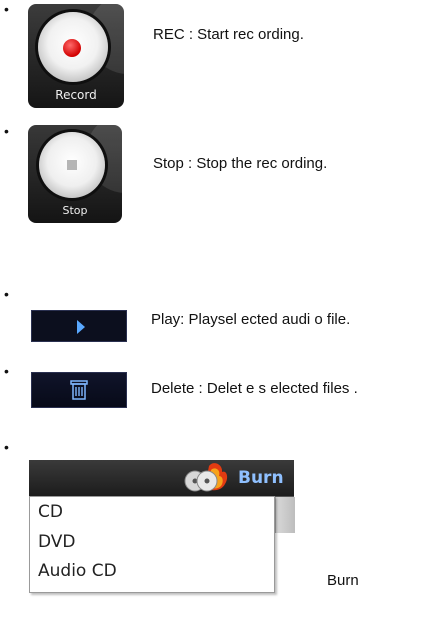 Image resolution: width=446 pixels, height=626 pixels. What do you see at coordinates (72, 165) in the screenshot?
I see `stop-icon` at bounding box center [72, 165].